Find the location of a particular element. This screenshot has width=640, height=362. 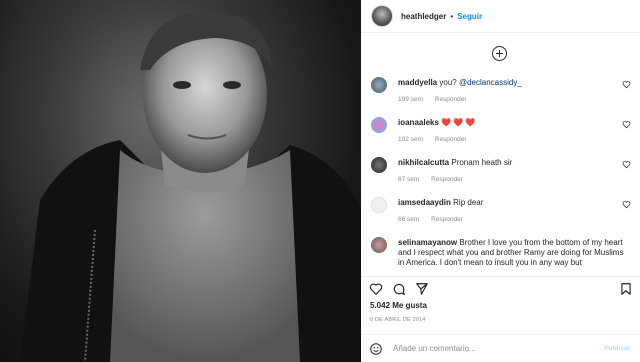

comment-time: 192 sem is located at coordinates (410, 139).